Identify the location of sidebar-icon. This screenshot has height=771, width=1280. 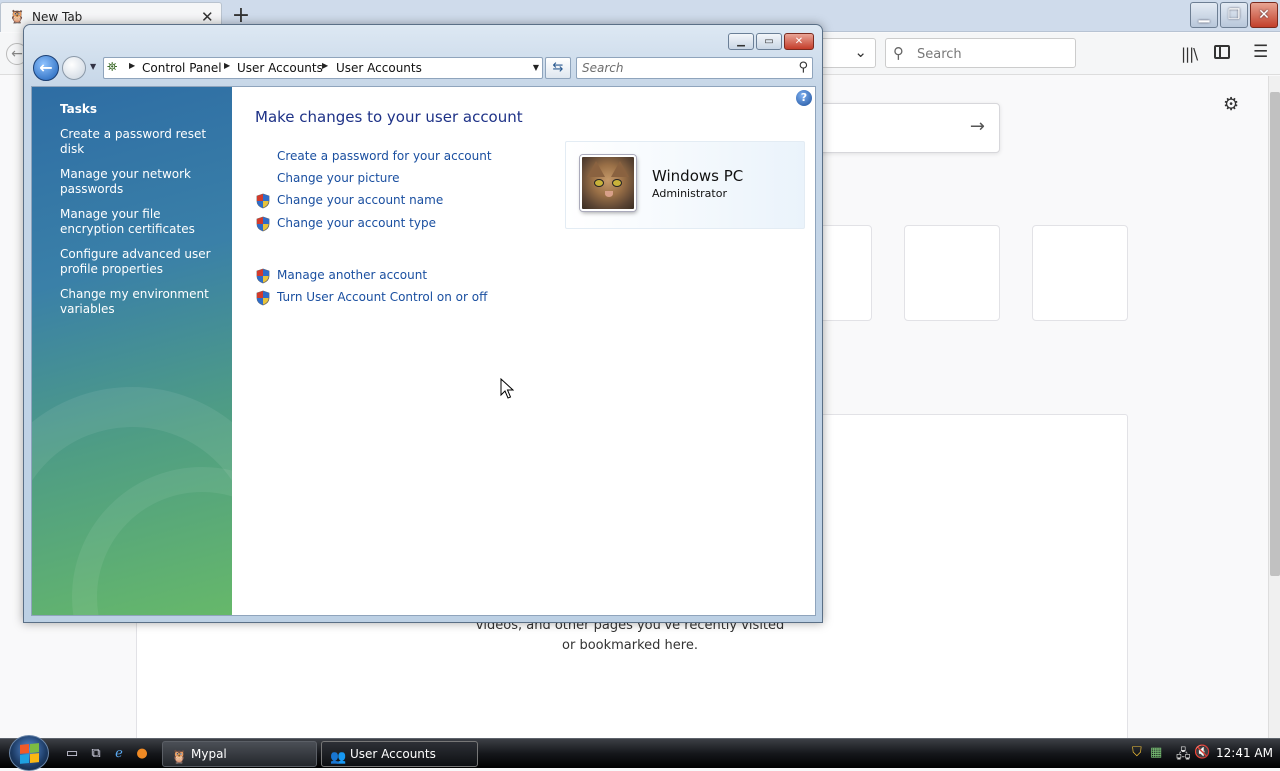
(1222, 52).